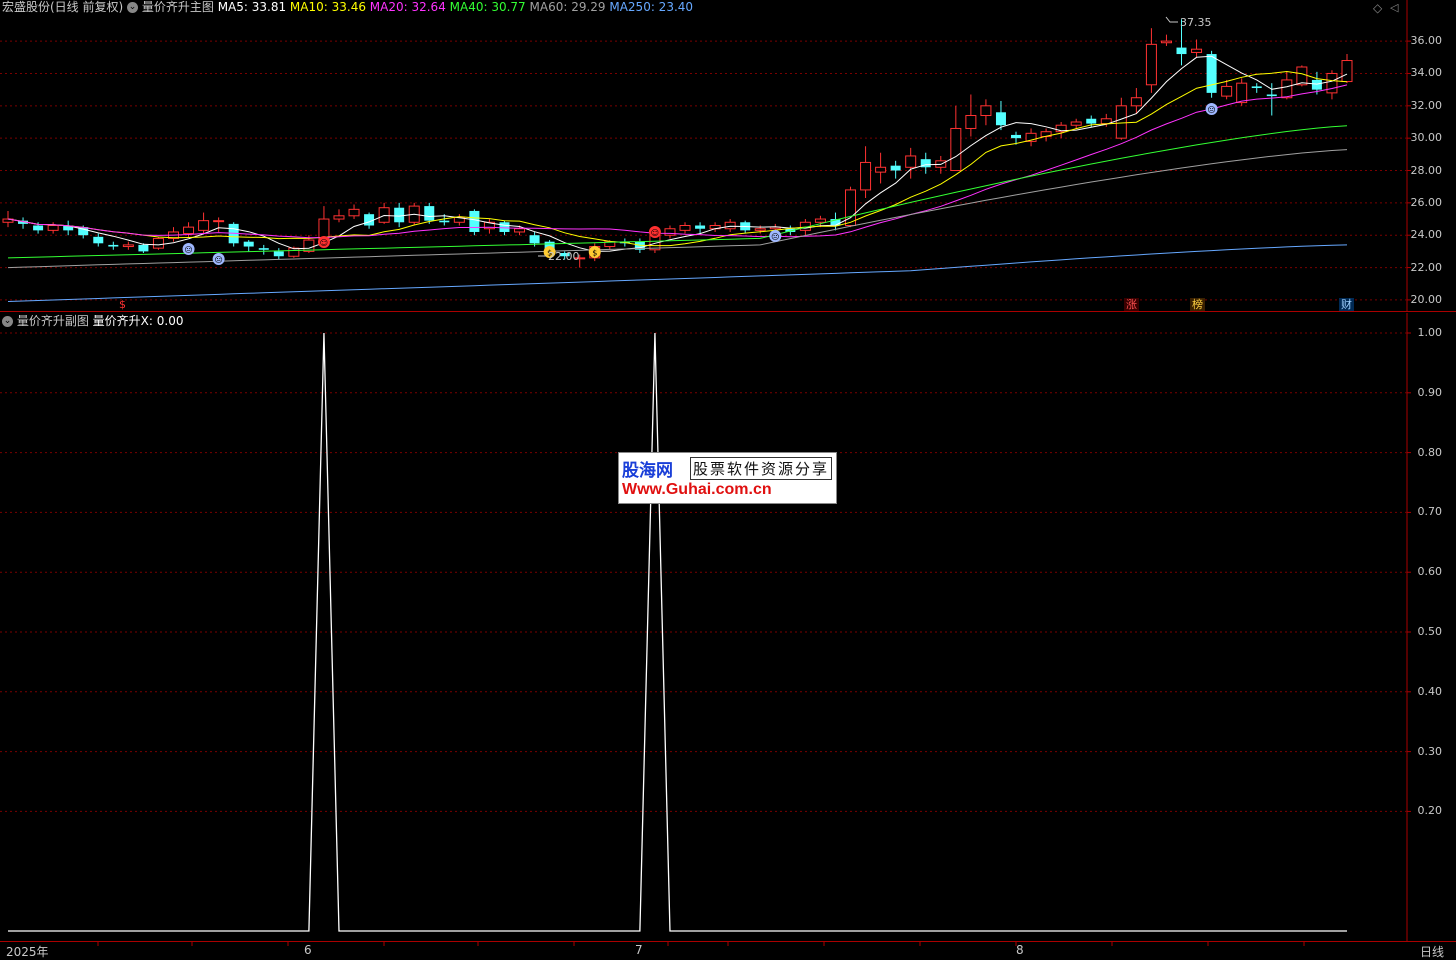  I want to click on bang-badge: 榜, so click(1197, 304).